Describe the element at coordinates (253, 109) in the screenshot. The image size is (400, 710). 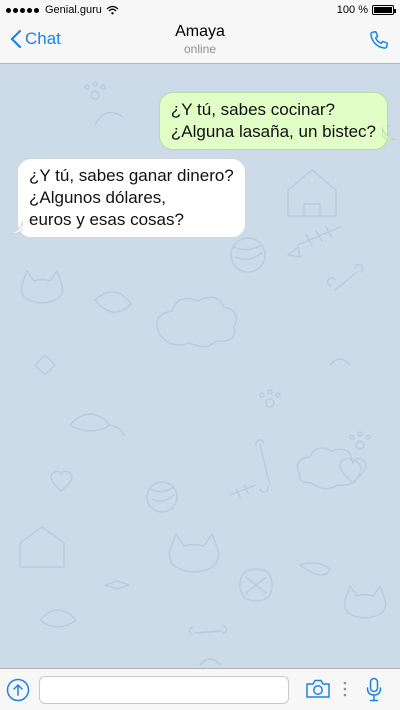
I see `message-line: ¿Y tú, sabes cocinar?` at that location.